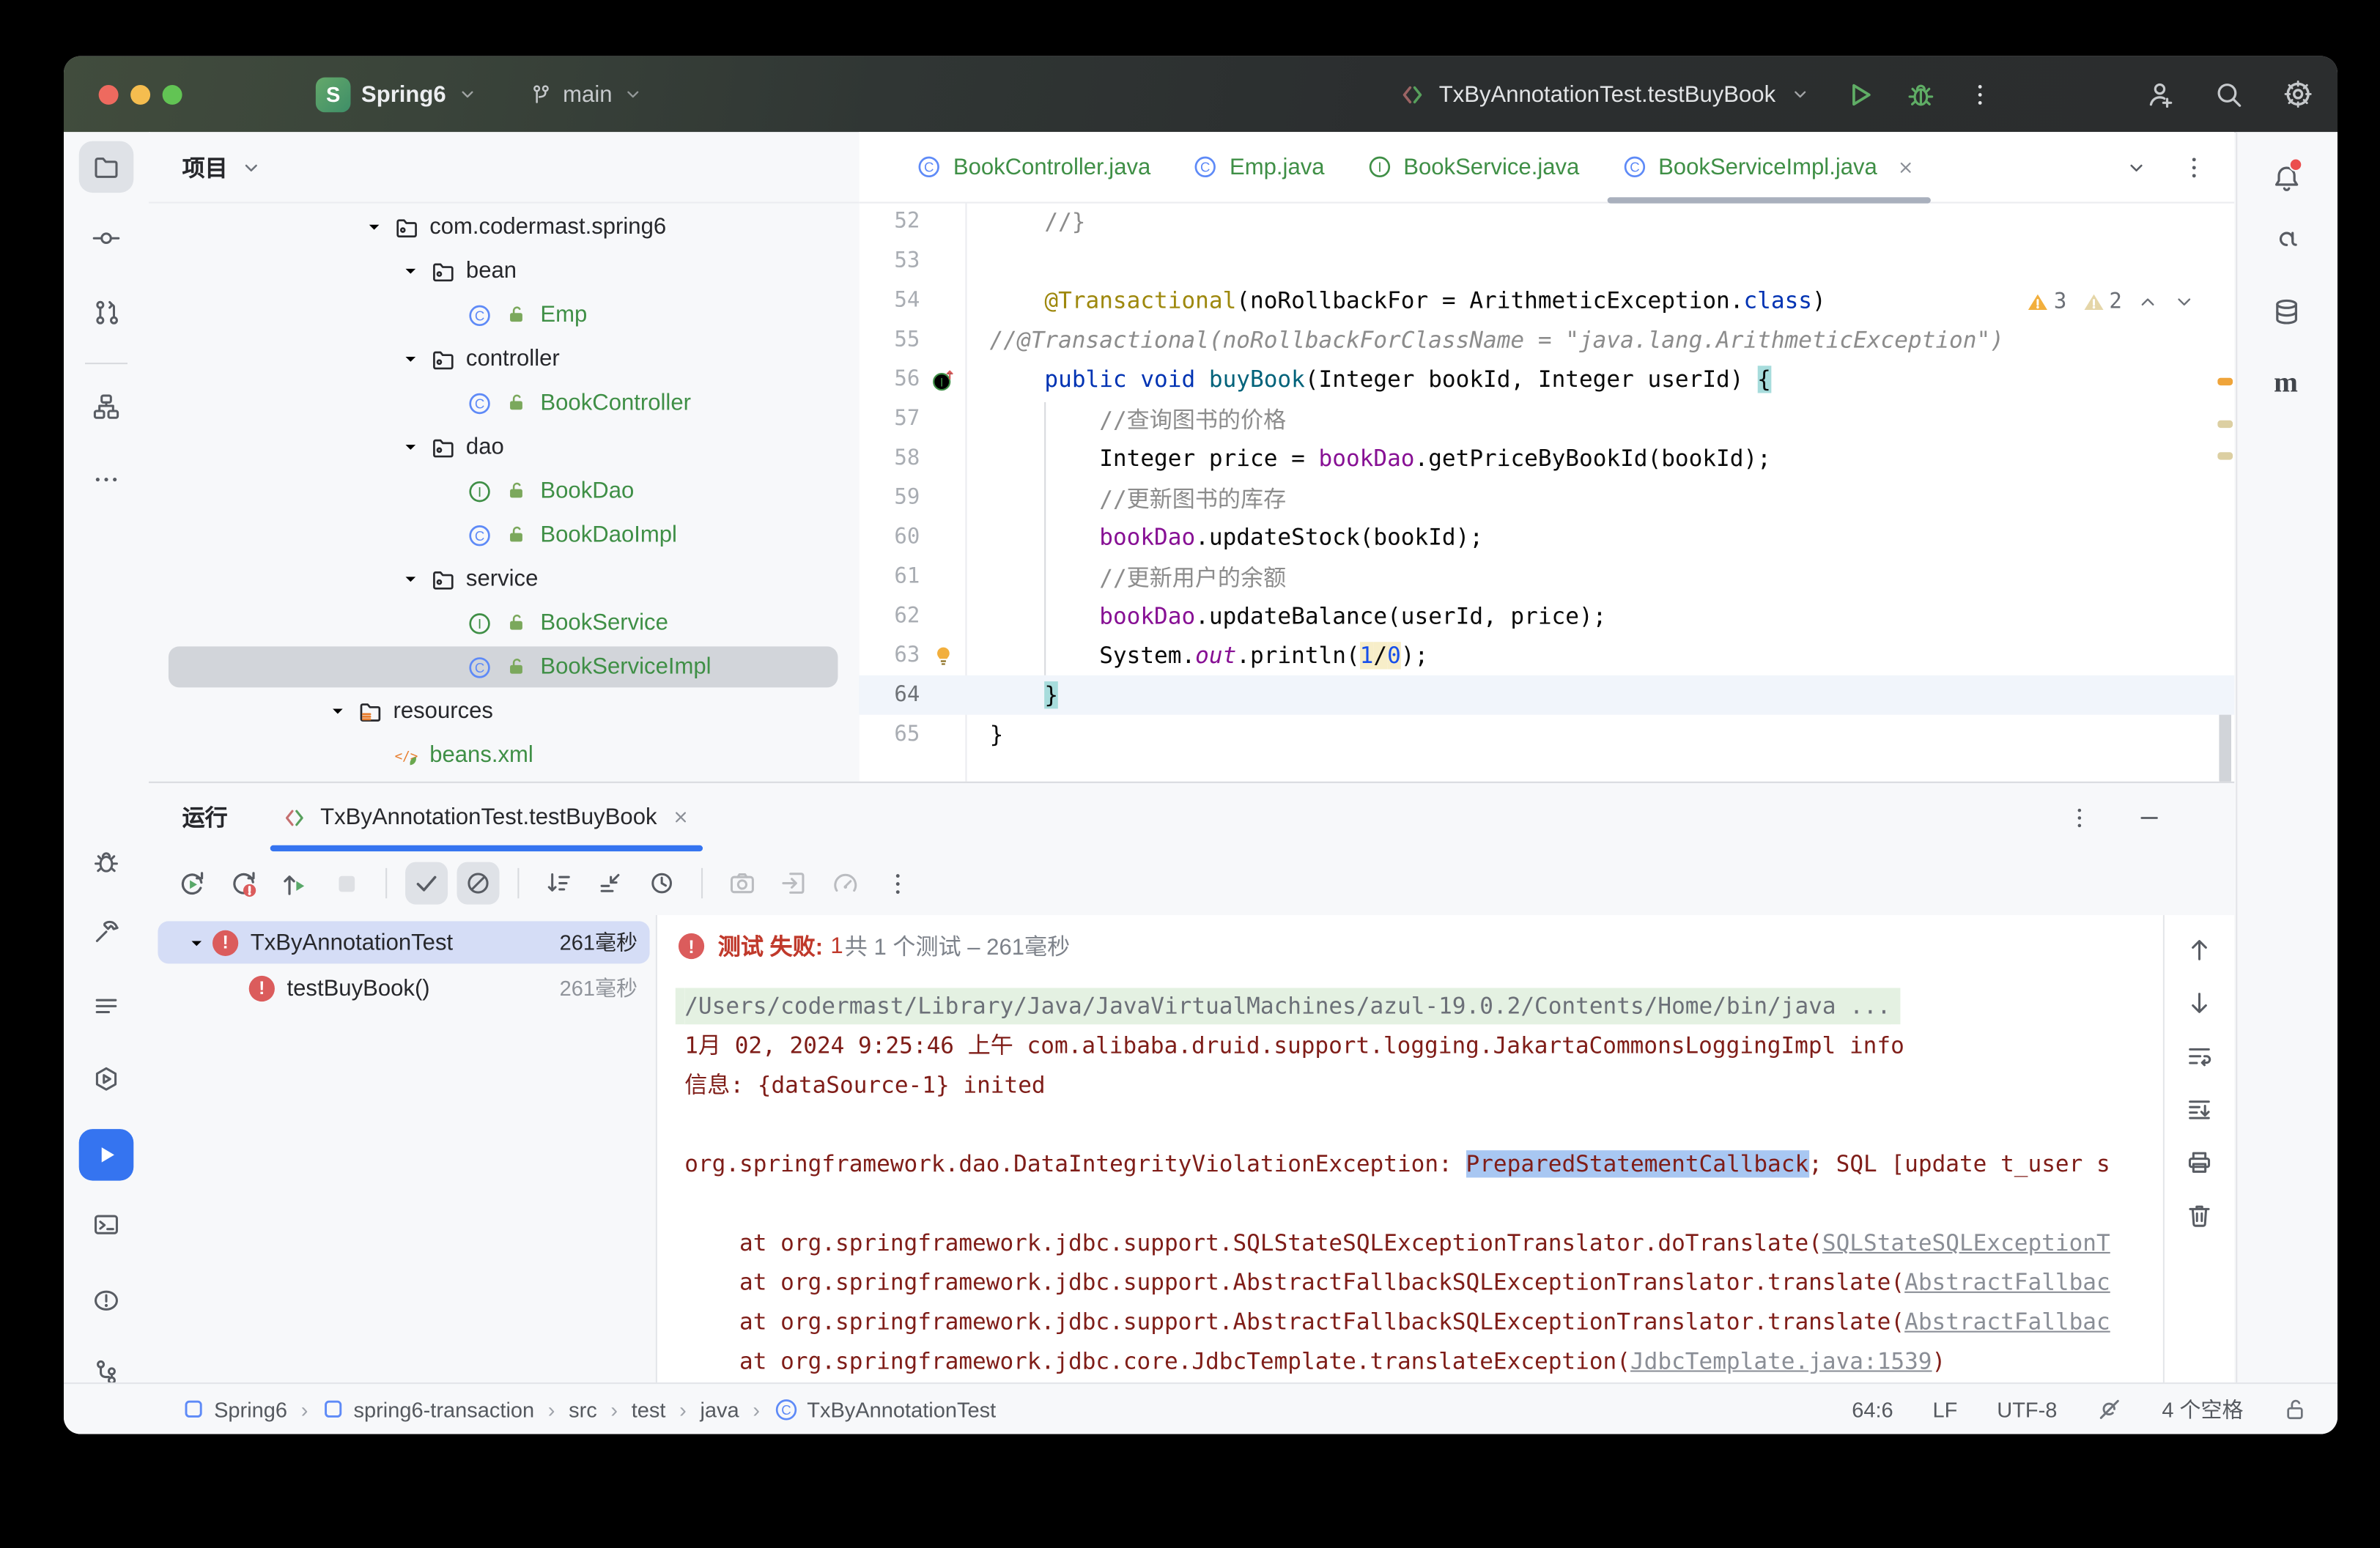  Describe the element at coordinates (504, 491) in the screenshot. I see `tree-item-bookdao: I BookDao` at that location.